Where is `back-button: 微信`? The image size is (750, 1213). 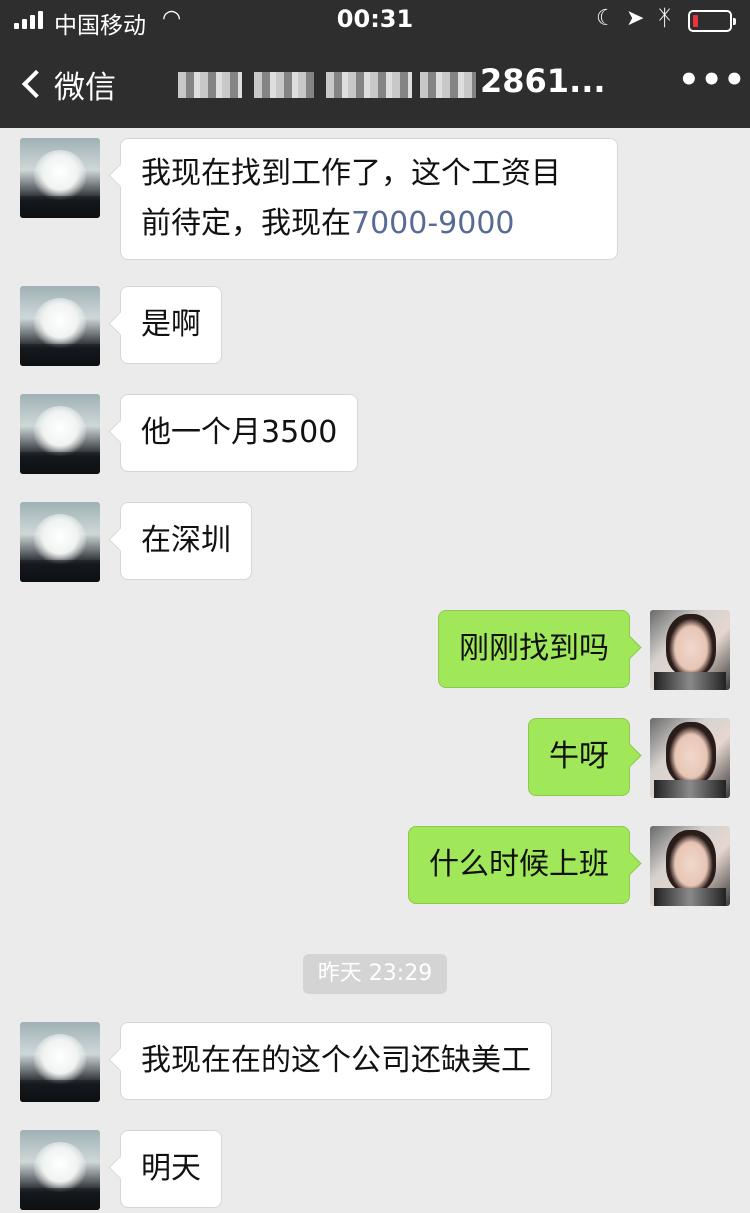 back-button: 微信 is located at coordinates (67, 84).